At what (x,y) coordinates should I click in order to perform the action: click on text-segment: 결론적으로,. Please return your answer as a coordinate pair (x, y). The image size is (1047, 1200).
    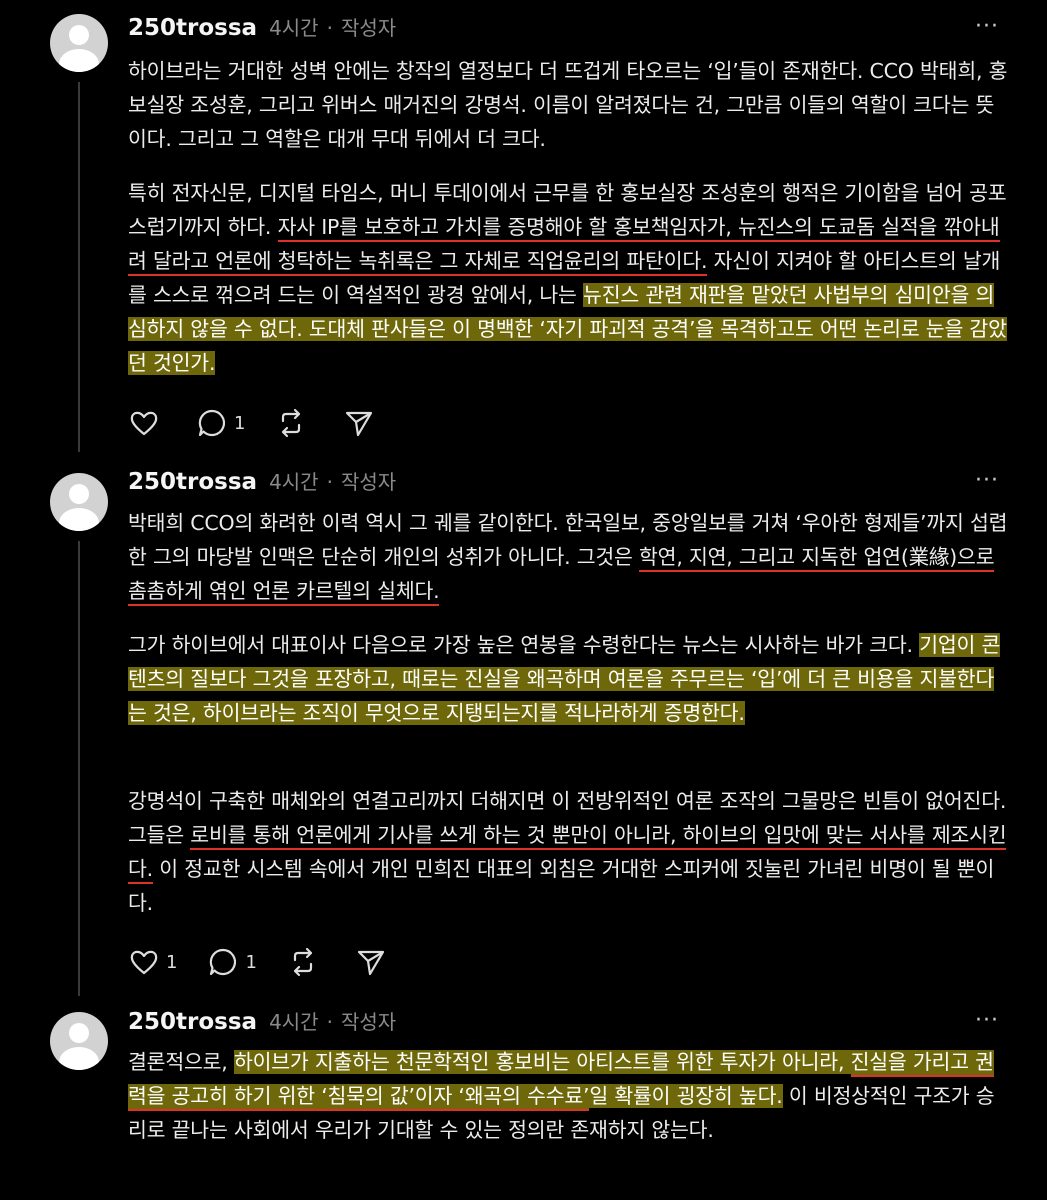
    Looking at the image, I should click on (181, 1062).